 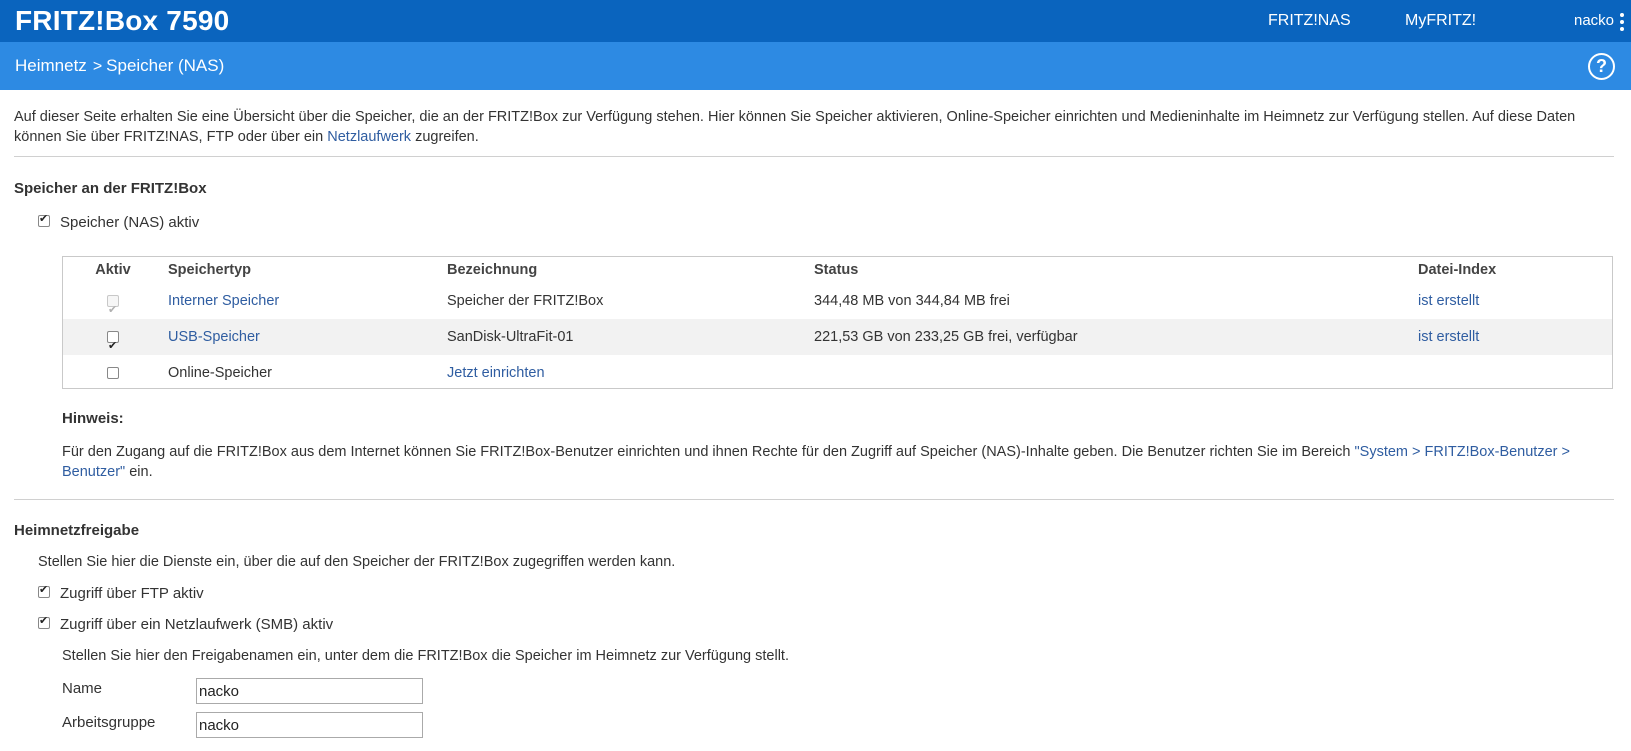 I want to click on workgroup-label: Arbeitsgruppe, so click(x=109, y=722).